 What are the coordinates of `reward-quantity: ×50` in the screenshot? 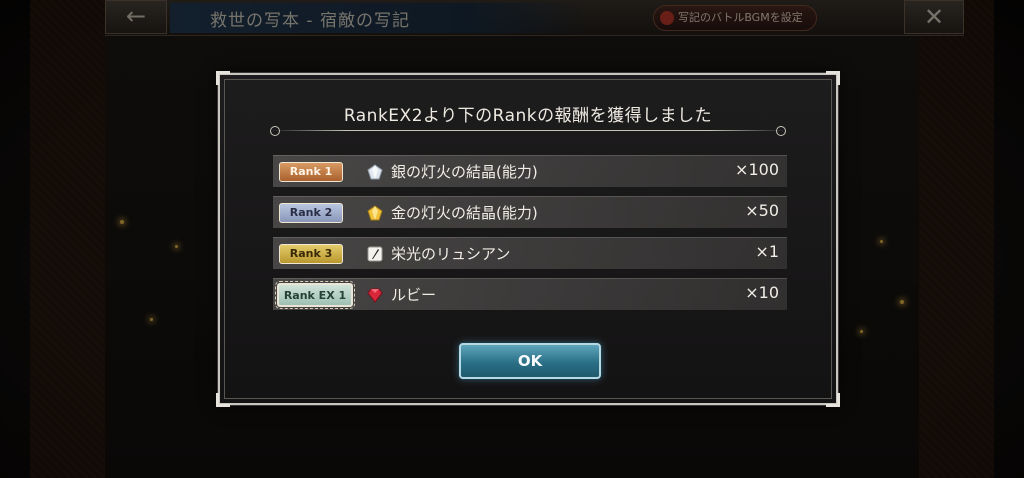 It's located at (762, 210).